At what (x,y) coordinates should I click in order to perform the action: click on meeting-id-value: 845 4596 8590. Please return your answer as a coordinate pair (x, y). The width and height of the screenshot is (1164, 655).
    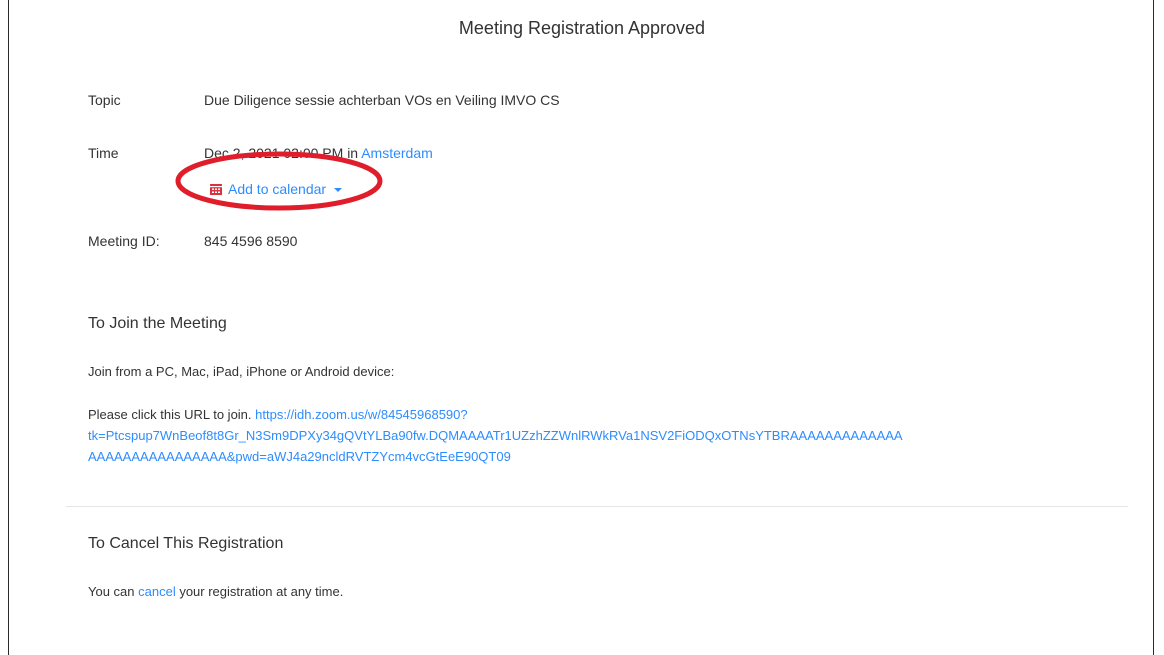
    Looking at the image, I should click on (251, 241).